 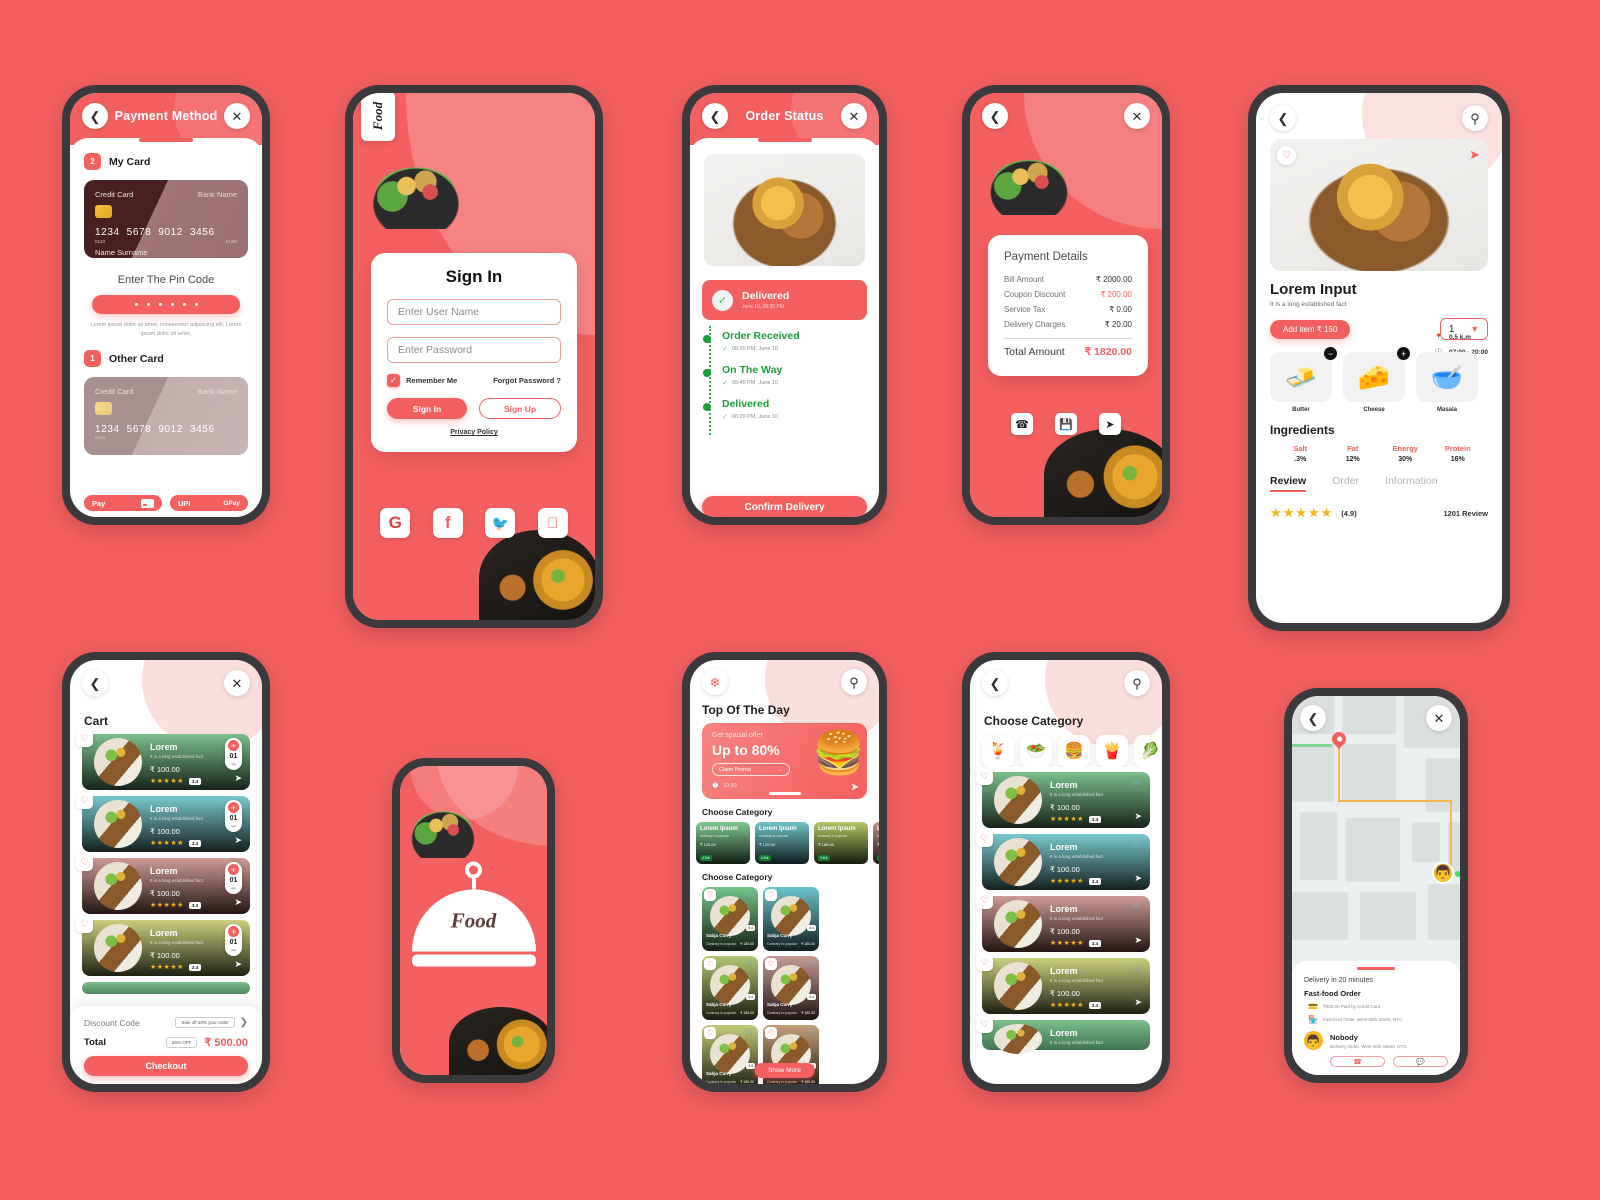 What do you see at coordinates (395, 523) in the screenshot?
I see `google-icon: G` at bounding box center [395, 523].